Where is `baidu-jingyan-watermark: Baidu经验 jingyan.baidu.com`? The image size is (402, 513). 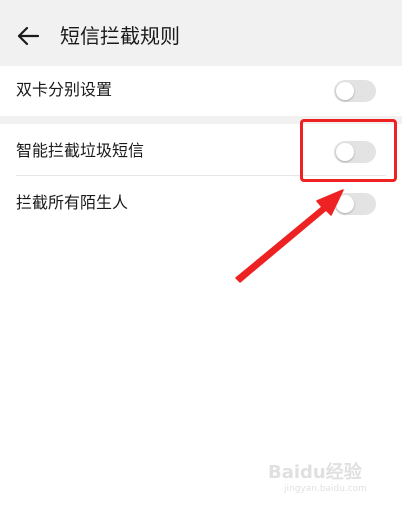
baidu-jingyan-watermark: Baidu经验 jingyan.baidu.com is located at coordinates (328, 478).